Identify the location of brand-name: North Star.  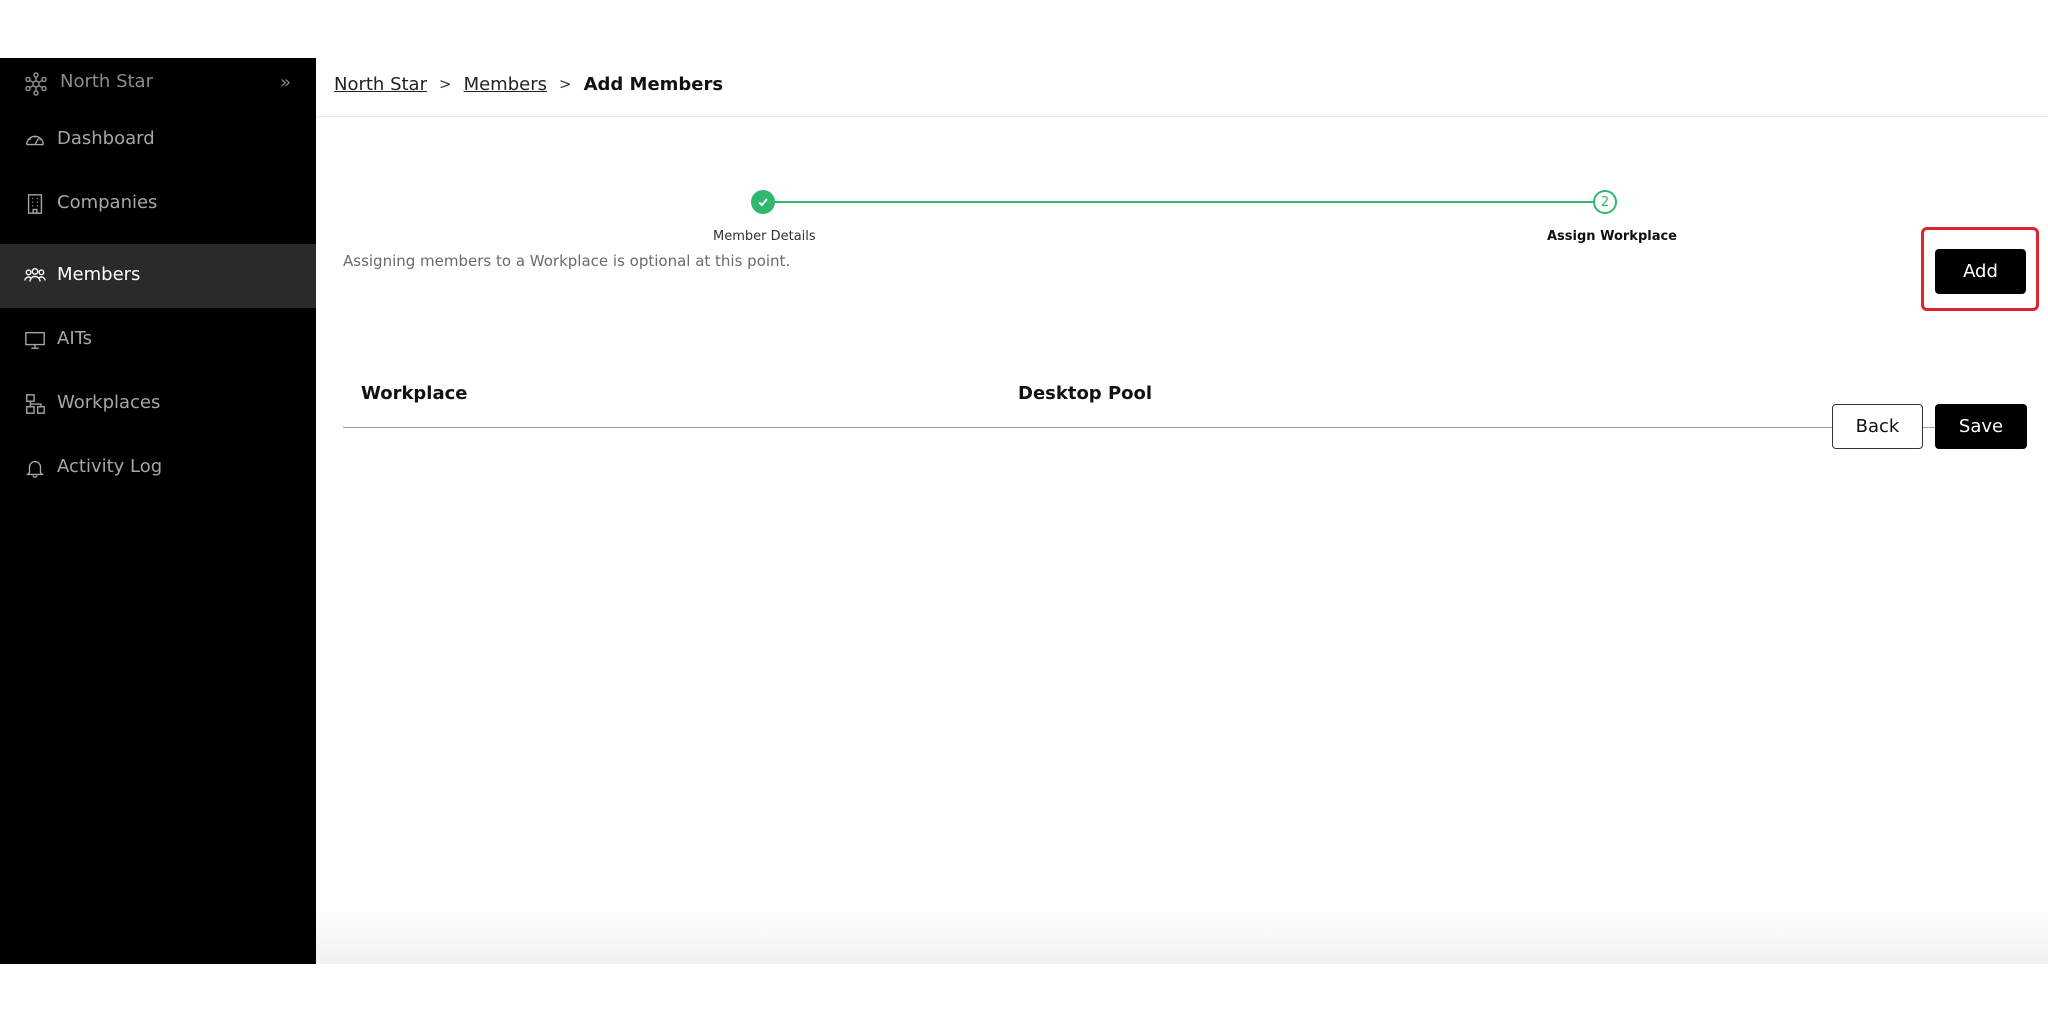
(106, 81).